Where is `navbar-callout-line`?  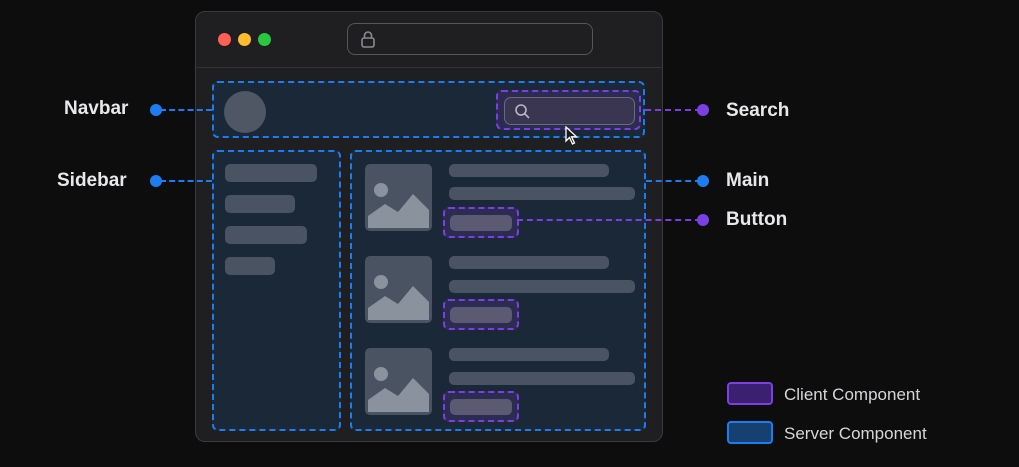
navbar-callout-line is located at coordinates (186, 110).